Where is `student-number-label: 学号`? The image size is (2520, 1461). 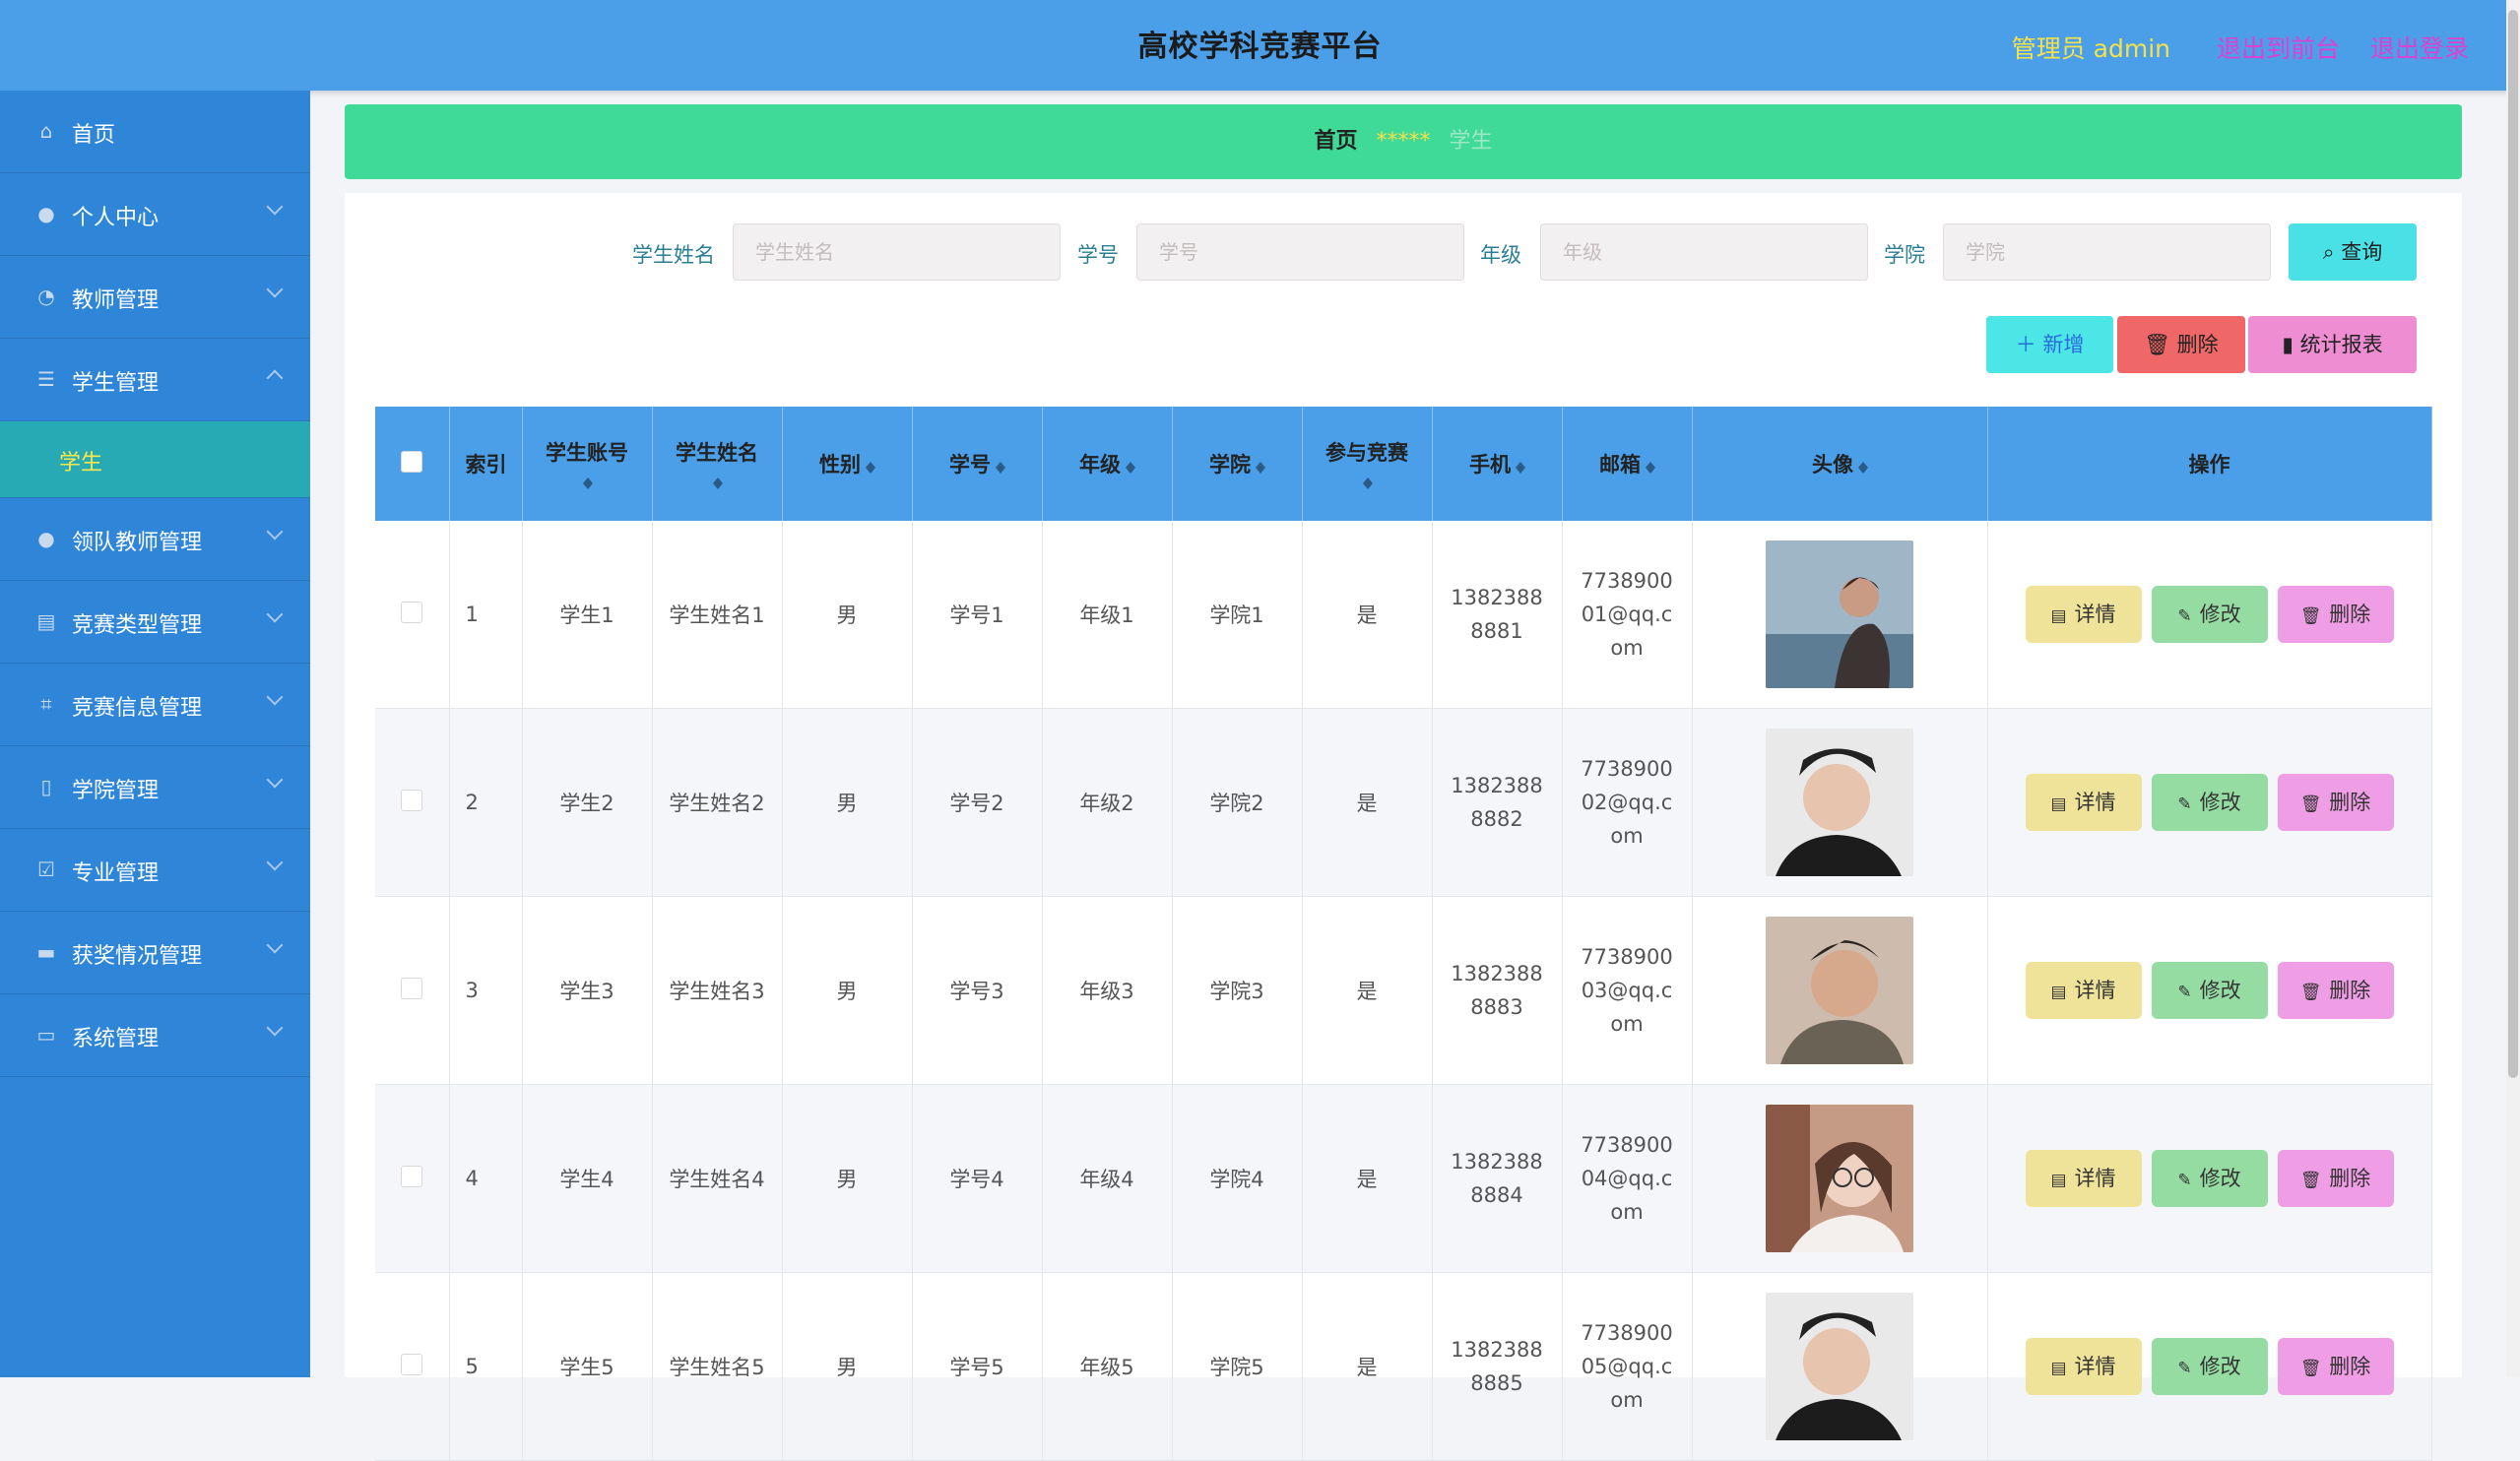 student-number-label: 学号 is located at coordinates (1098, 255).